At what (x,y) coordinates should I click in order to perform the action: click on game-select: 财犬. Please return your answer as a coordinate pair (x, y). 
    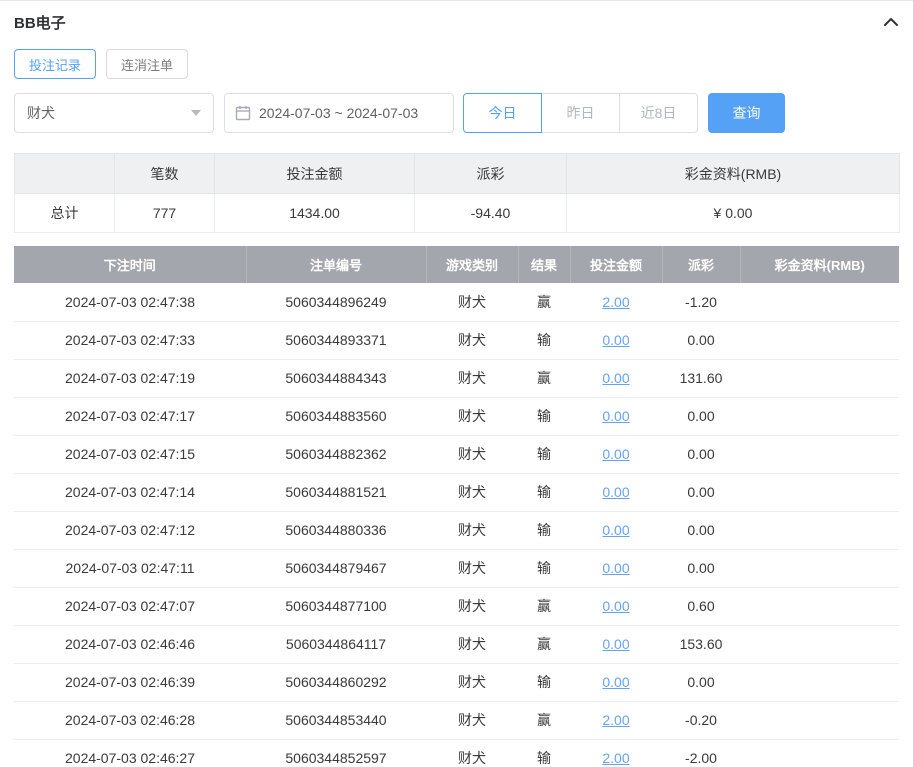
    Looking at the image, I should click on (114, 113).